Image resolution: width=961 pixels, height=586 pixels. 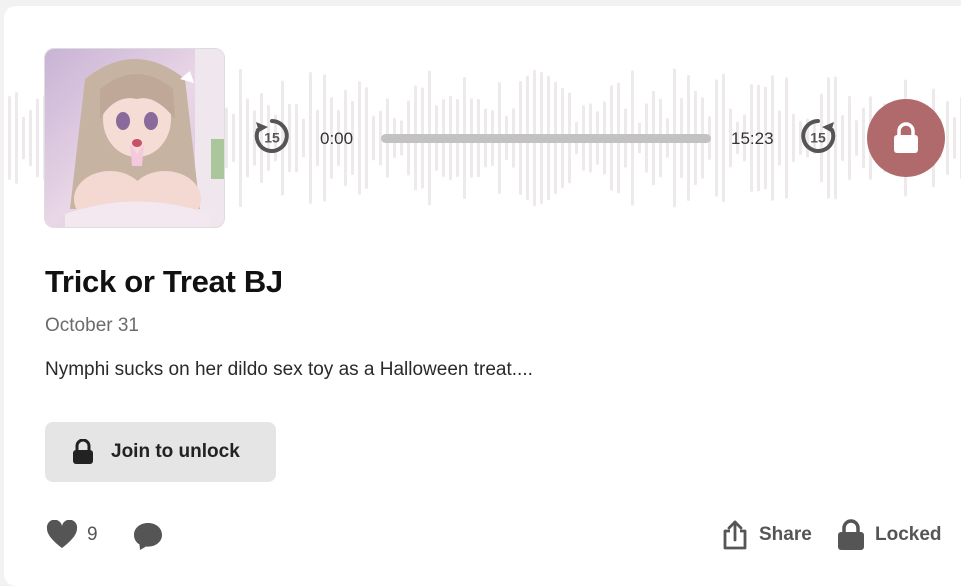 I want to click on locked-play-button, so click(x=906, y=138).